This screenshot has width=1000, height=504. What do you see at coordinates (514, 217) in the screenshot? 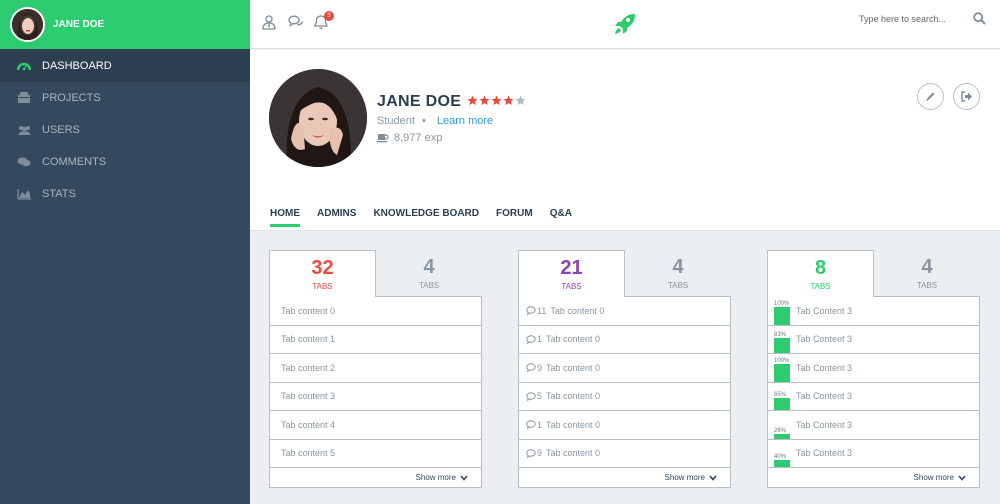
I see `tab-forum: FORUM` at bounding box center [514, 217].